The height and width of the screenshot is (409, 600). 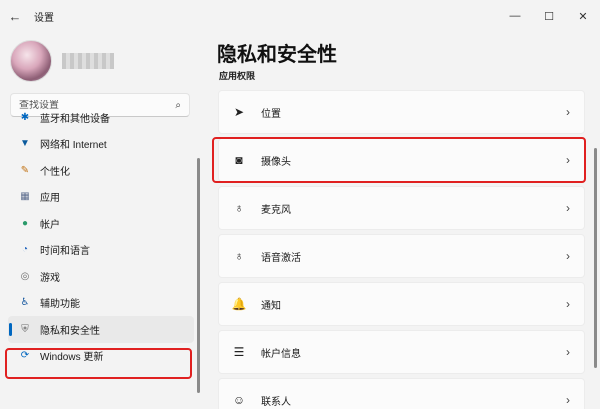 I want to click on sidebar-item-0: ✱ 蓝牙和其他设备, so click(x=101, y=117).